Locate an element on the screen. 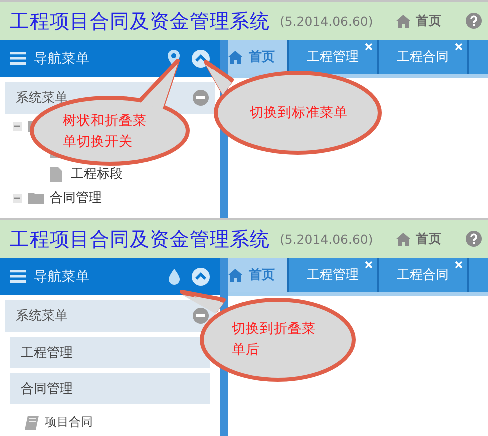 Image resolution: width=488 pixels, height=436 pixels. callout-text: 树状和折叠菜单切换开关 is located at coordinates (105, 132).